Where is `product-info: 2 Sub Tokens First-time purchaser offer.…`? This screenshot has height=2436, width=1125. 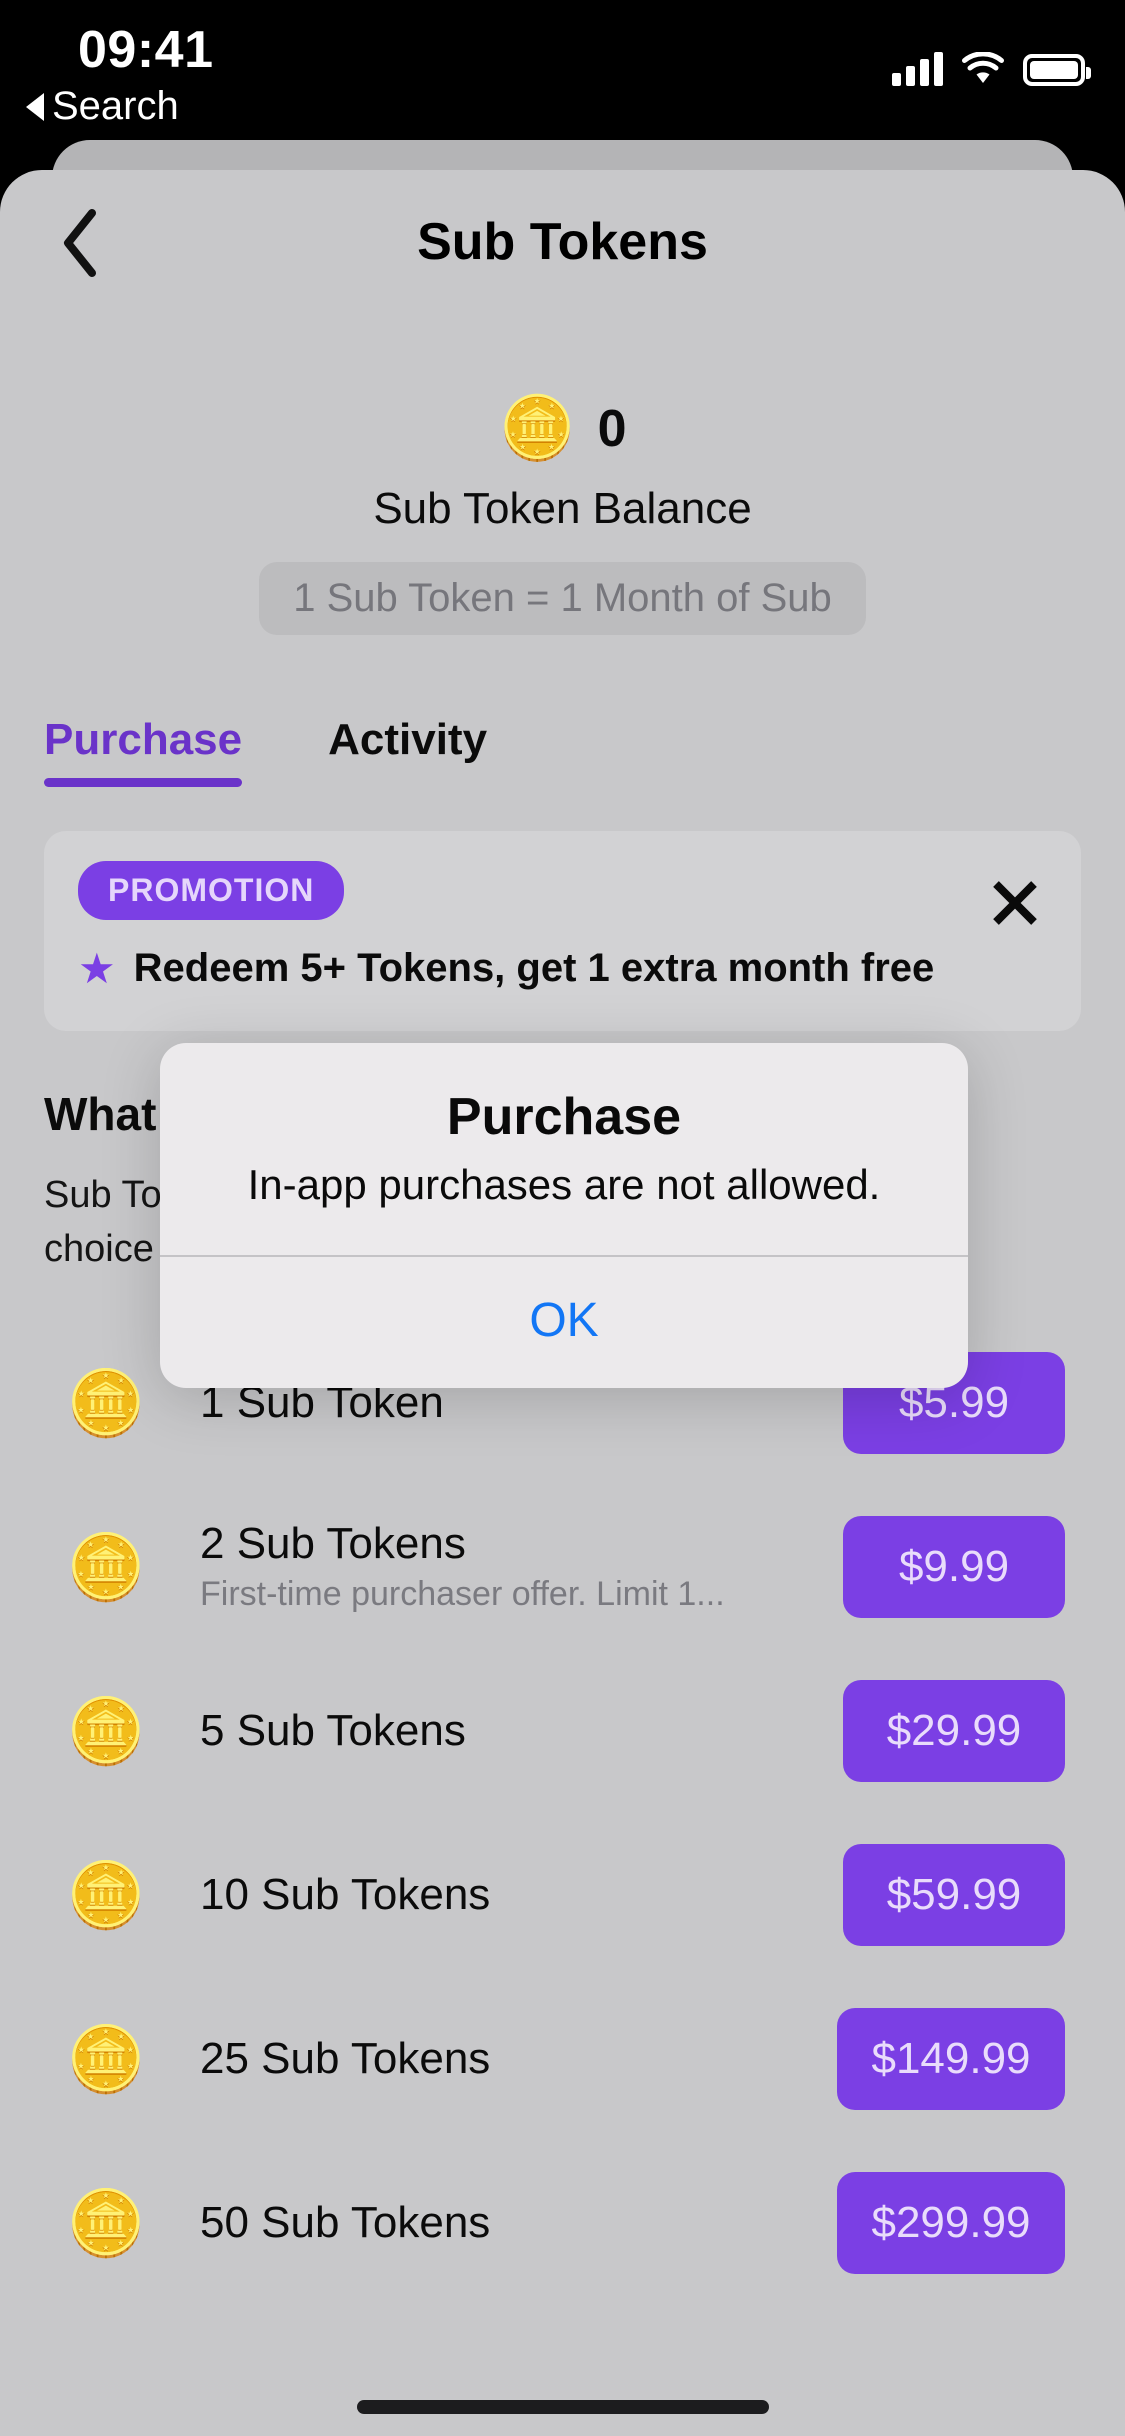 product-info: 2 Sub Tokens First-time purchaser offer.… is located at coordinates (514, 1566).